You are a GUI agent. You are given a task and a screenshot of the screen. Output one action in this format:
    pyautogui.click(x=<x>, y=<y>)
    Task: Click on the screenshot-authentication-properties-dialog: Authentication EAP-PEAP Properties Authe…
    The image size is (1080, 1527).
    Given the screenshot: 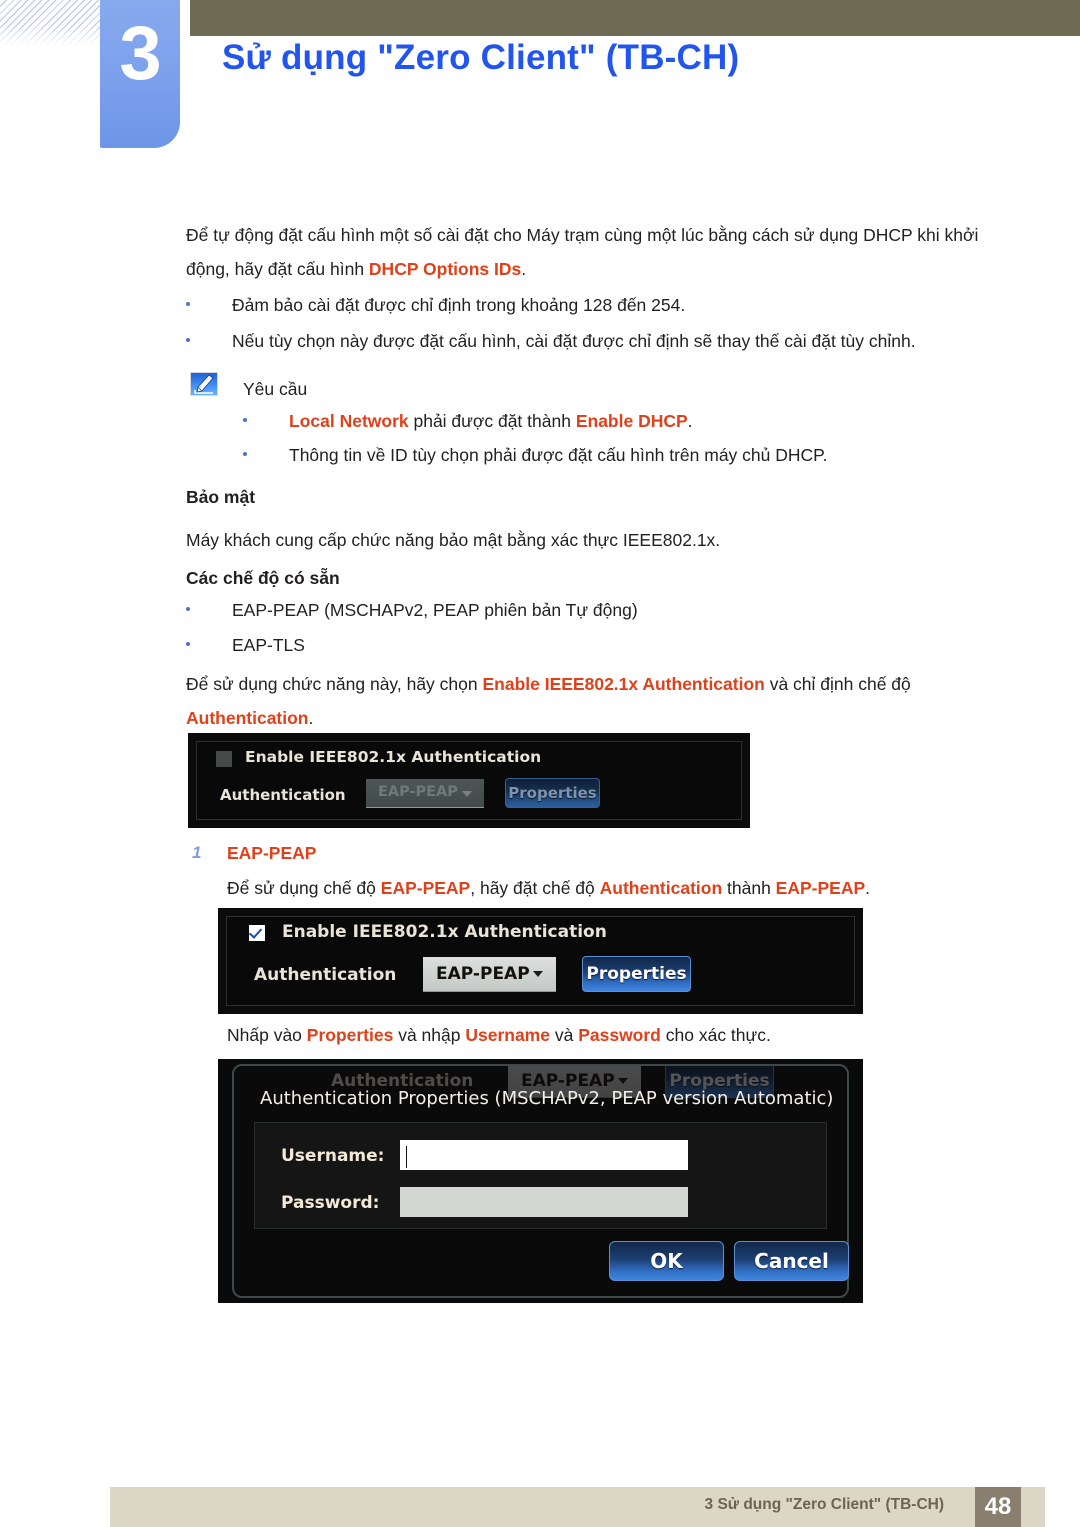 What is the action you would take?
    pyautogui.click(x=540, y=1181)
    